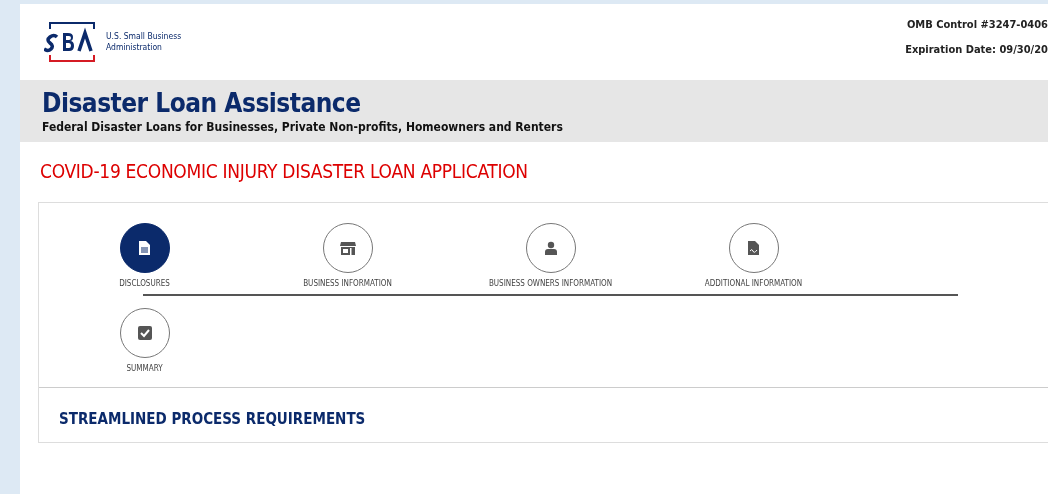  Describe the element at coordinates (347, 283) in the screenshot. I see `step-label: BUSINESS INFORMATION` at that location.